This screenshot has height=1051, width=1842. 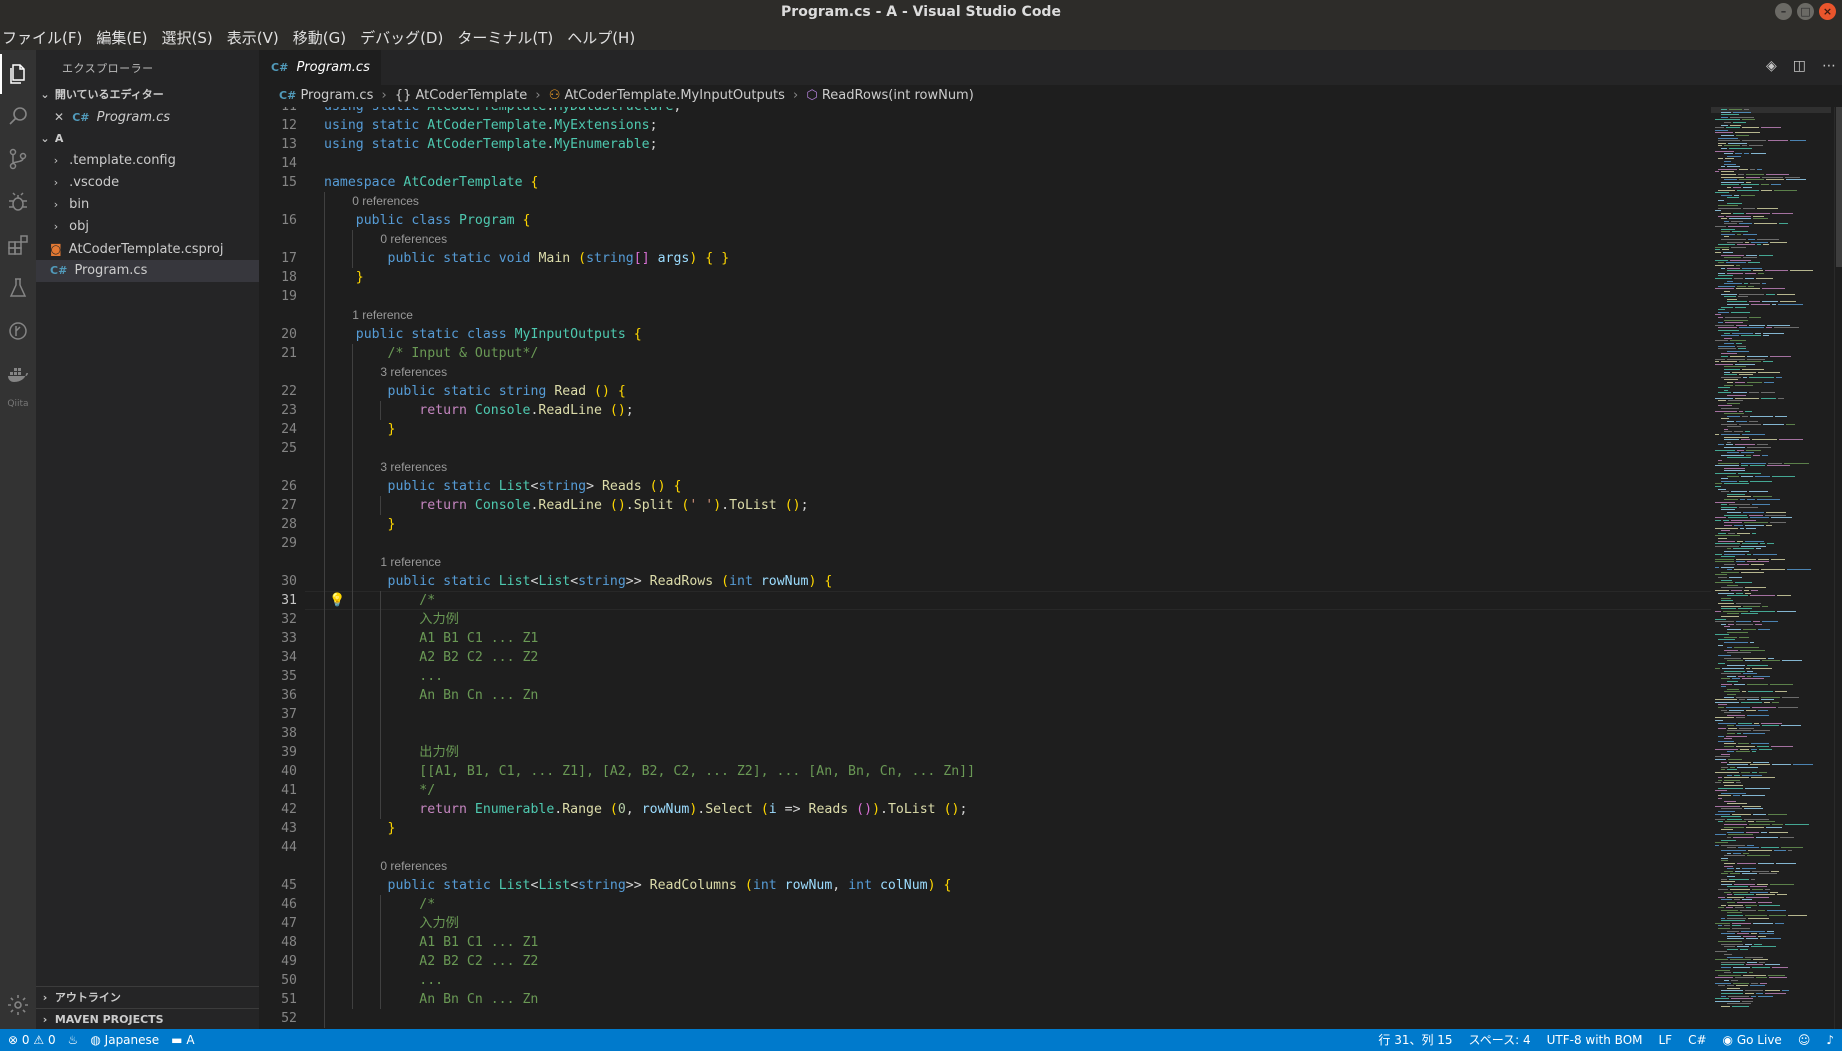 I want to click on code-text: */, so click(x=380, y=790).